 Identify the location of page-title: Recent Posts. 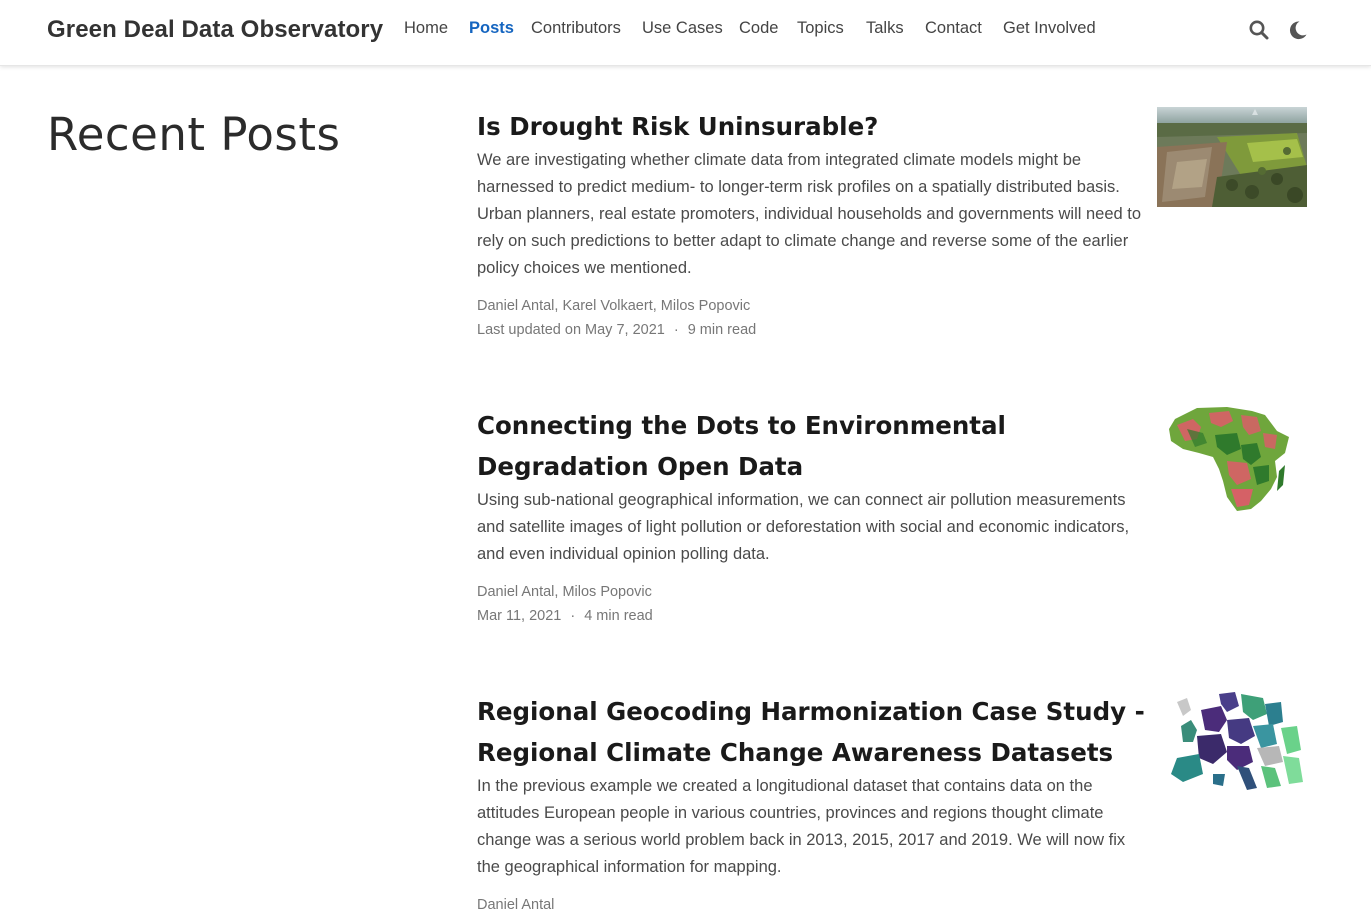
(194, 134).